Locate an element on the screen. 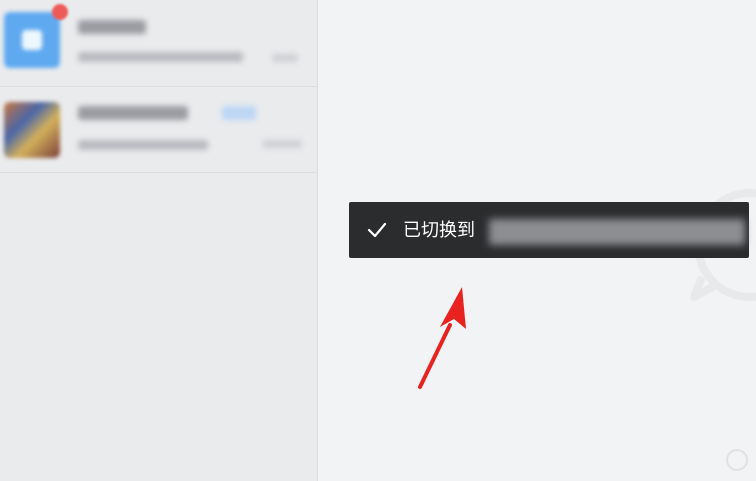 Image resolution: width=756 pixels, height=481 pixels. switch-toast: 已切换到 is located at coordinates (549, 230).